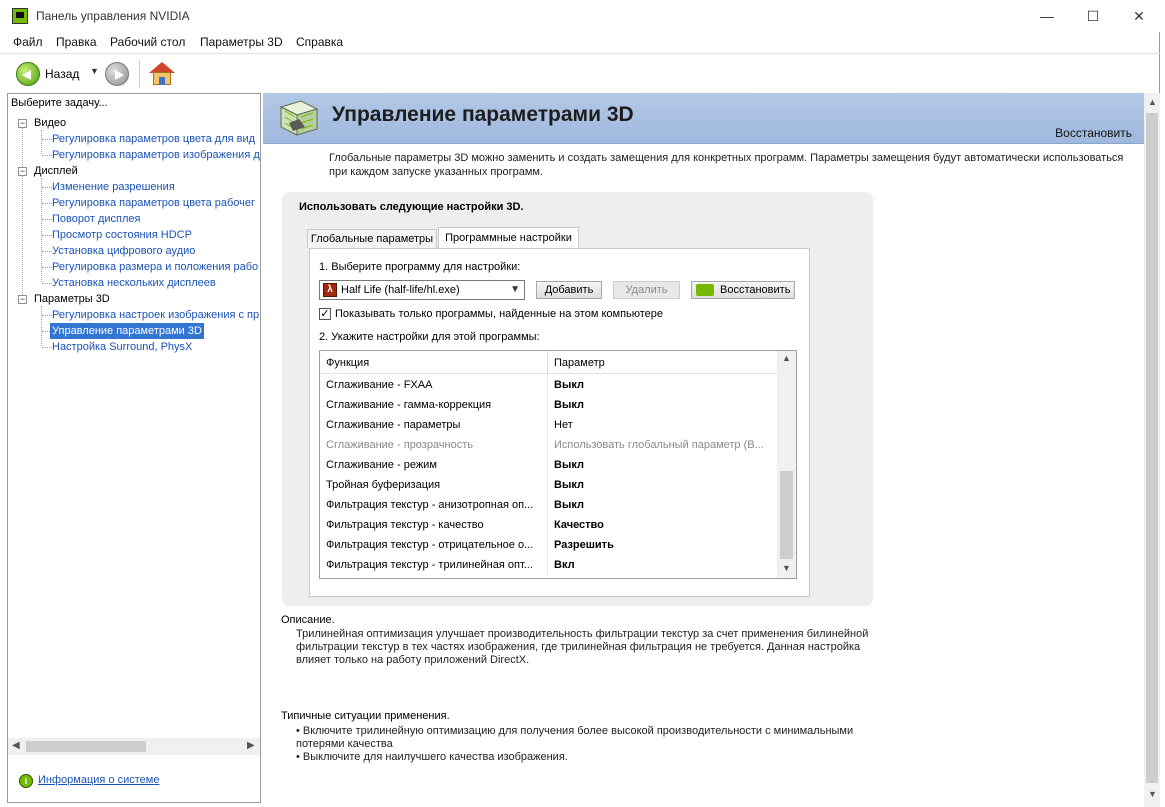  Describe the element at coordinates (755, 290) in the screenshot. I see `restore-program-label: Восстановить` at that location.